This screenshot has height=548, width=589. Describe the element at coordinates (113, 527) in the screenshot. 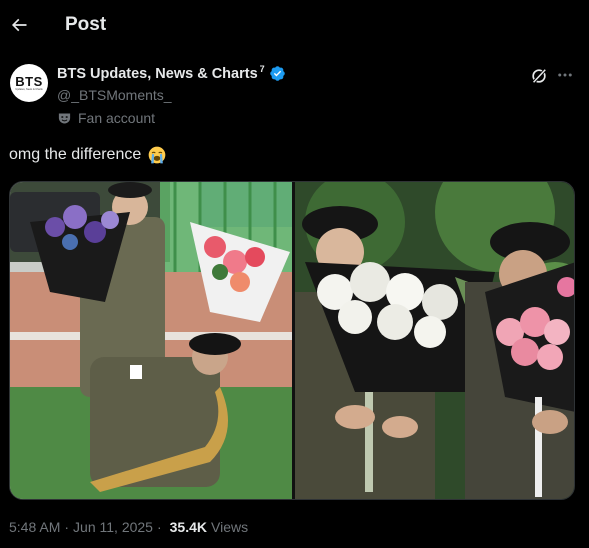

I see `post-date: Jun 11, 2025` at that location.